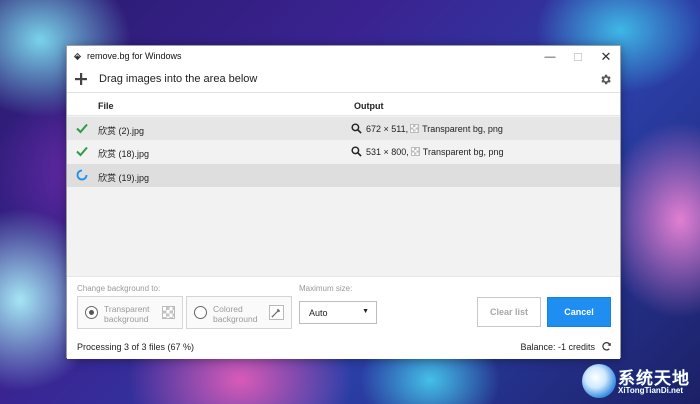  I want to click on maximum-size-label: Maximum size:, so click(326, 288).